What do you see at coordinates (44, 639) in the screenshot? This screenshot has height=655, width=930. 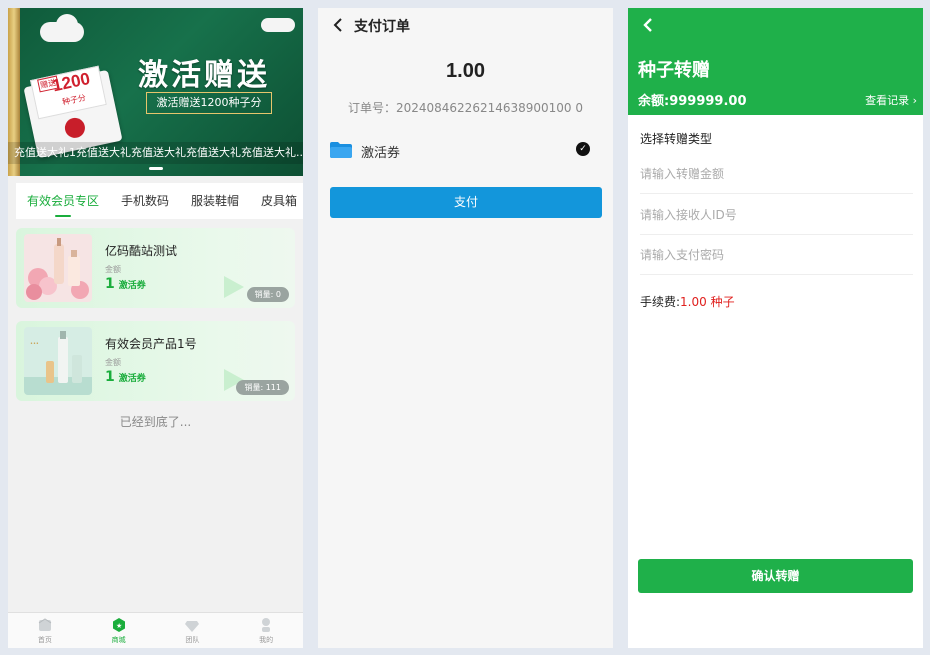 I see `tabbar-label: 首页` at bounding box center [44, 639].